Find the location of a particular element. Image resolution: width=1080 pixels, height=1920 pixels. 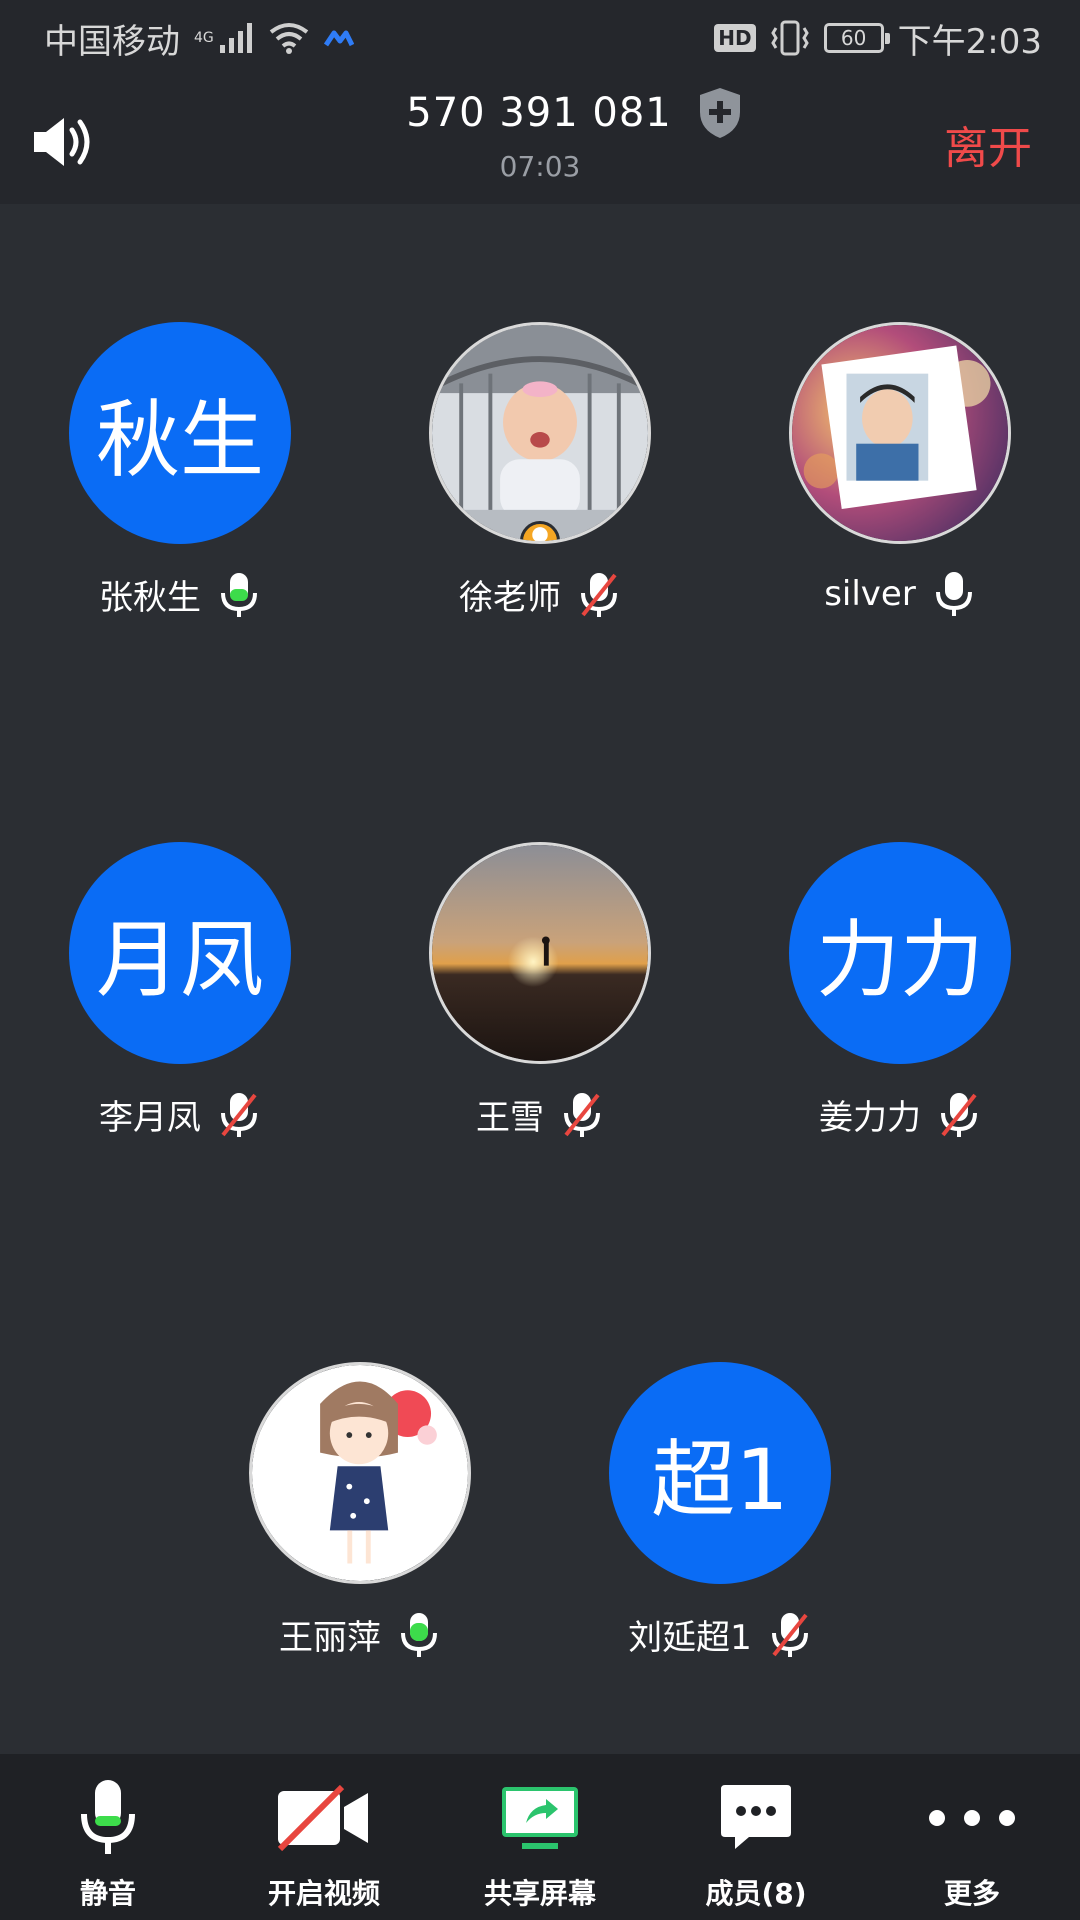

avatar-initials: 月凤 is located at coordinates (179, 959).